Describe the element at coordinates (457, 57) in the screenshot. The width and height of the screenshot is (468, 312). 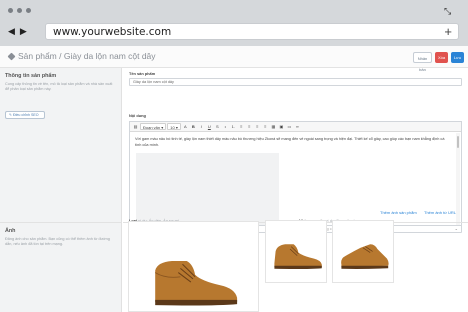
I see `save-button: Lưu` at that location.